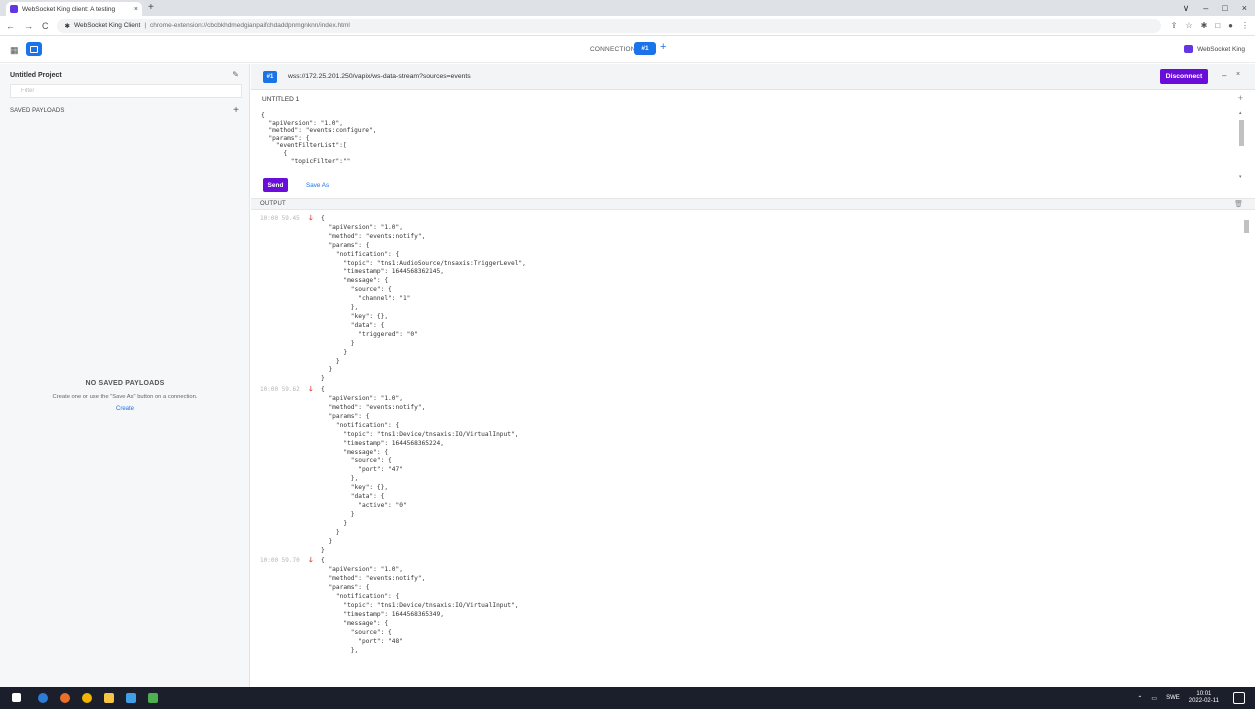 This screenshot has width=1255, height=709. What do you see at coordinates (1188, 25) in the screenshot?
I see `bookmark-star-icon: ☆` at bounding box center [1188, 25].